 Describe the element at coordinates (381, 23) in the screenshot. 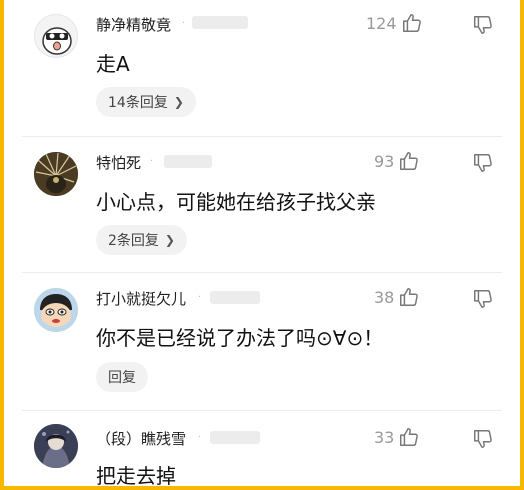

I see `like-count: 124` at that location.